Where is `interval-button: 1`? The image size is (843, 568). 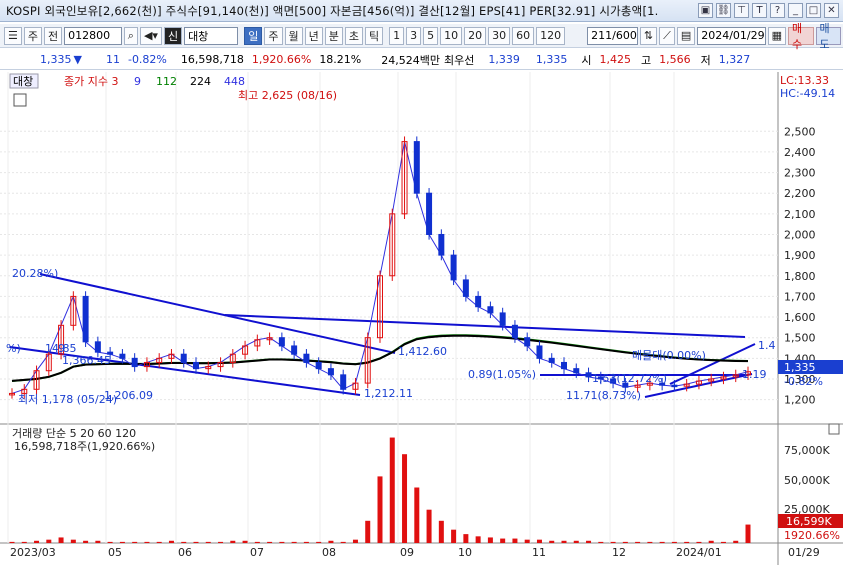
interval-button: 1 is located at coordinates (397, 35).